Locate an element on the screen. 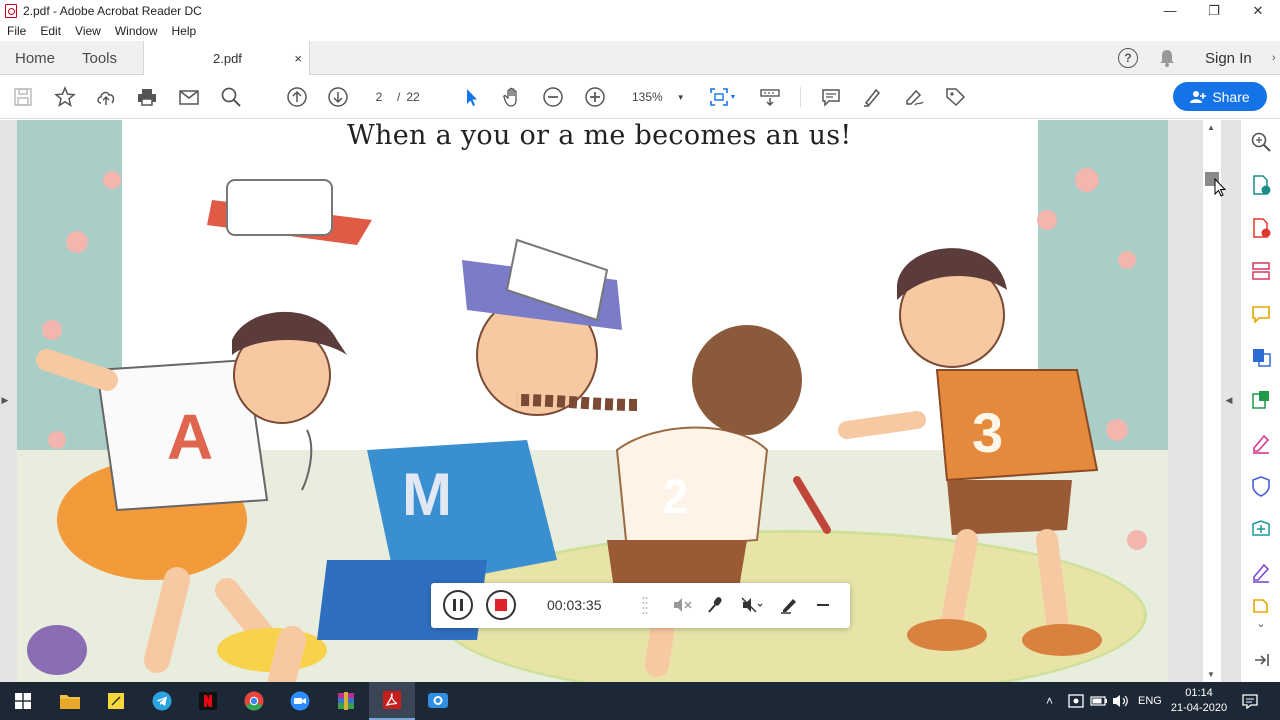  start-button is located at coordinates (23, 701).